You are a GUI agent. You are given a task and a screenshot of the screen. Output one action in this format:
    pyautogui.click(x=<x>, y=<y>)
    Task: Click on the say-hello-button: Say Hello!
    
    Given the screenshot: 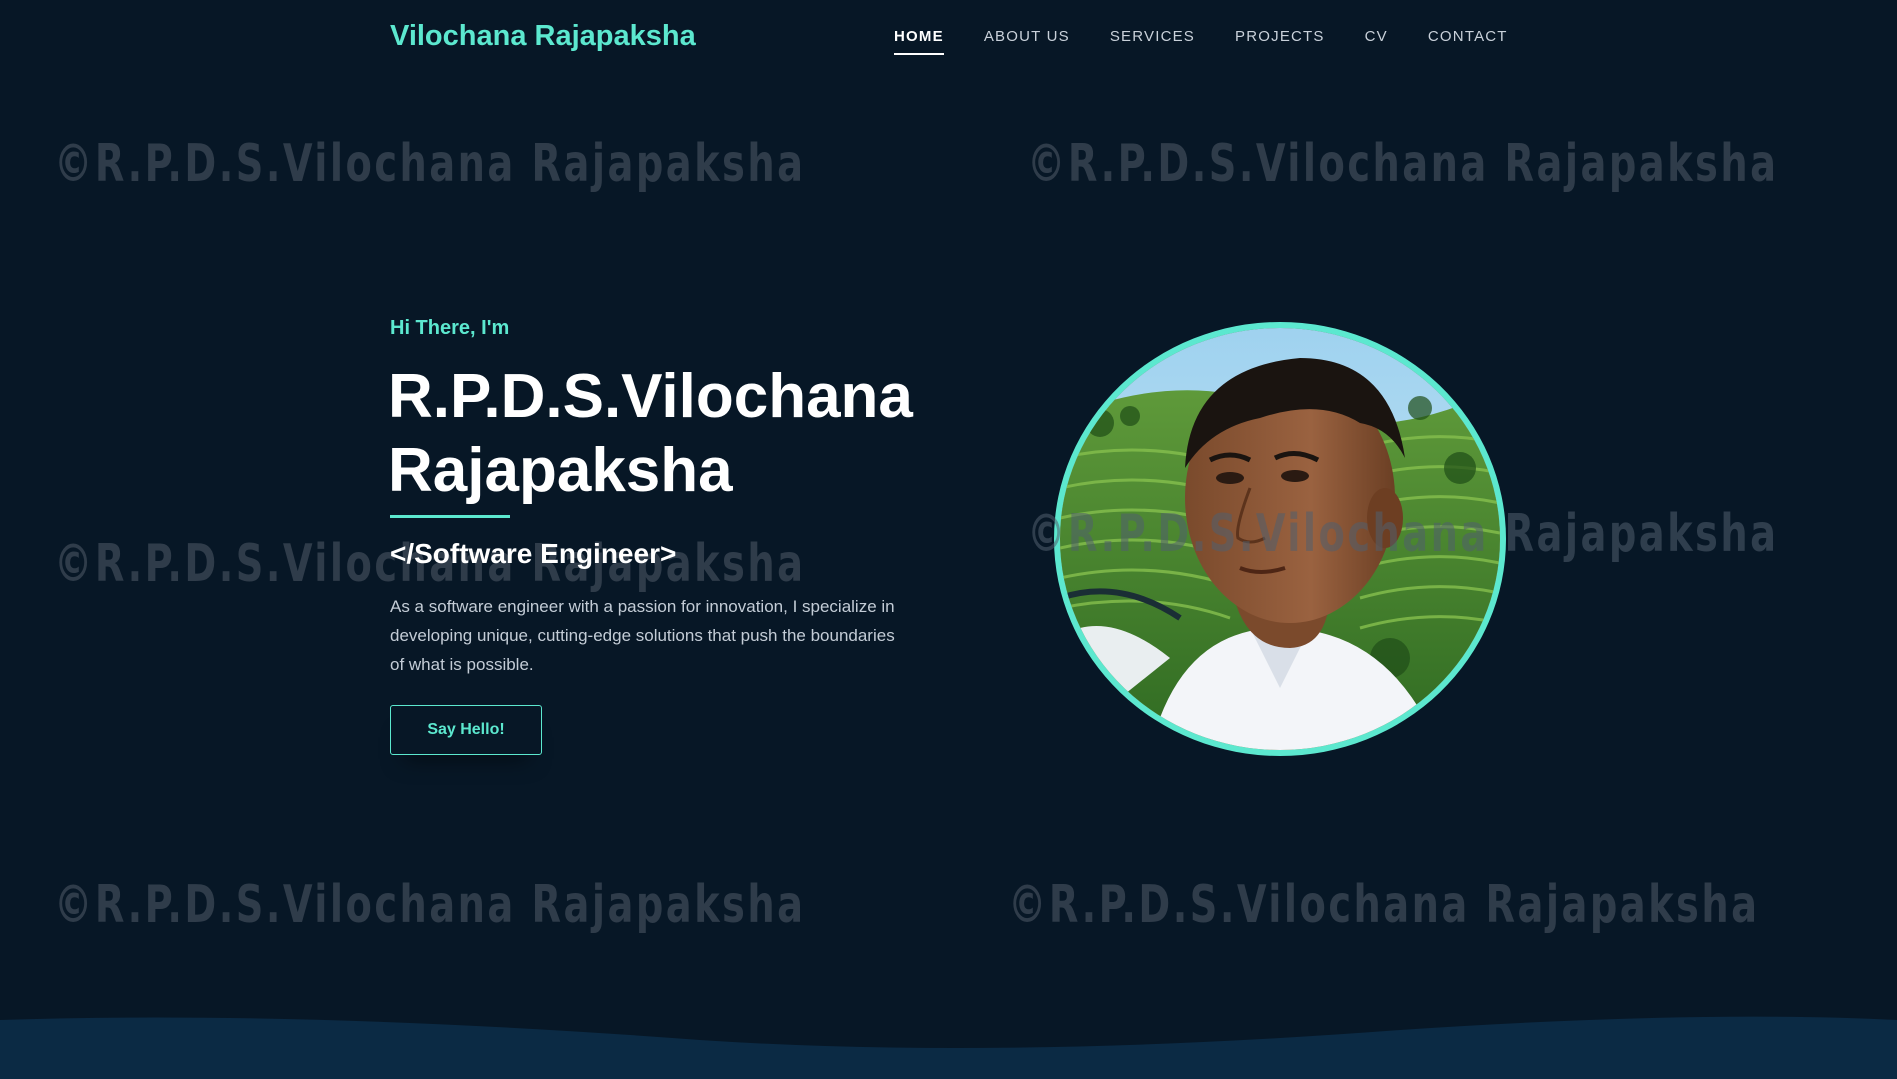 What is the action you would take?
    pyautogui.click(x=466, y=730)
    